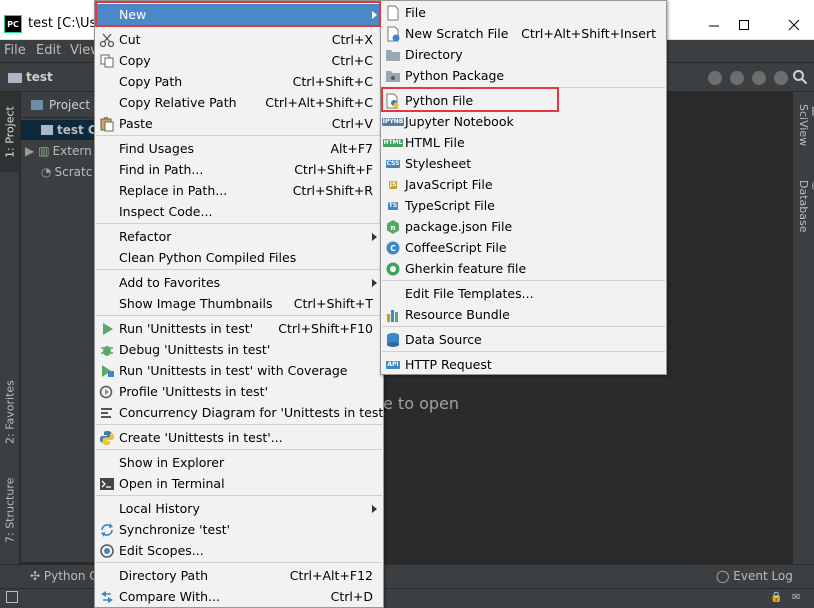  What do you see at coordinates (239, 575) in the screenshot?
I see `menu-item-directory-path: Directory Path Ctrl+Alt+F12` at bounding box center [239, 575].